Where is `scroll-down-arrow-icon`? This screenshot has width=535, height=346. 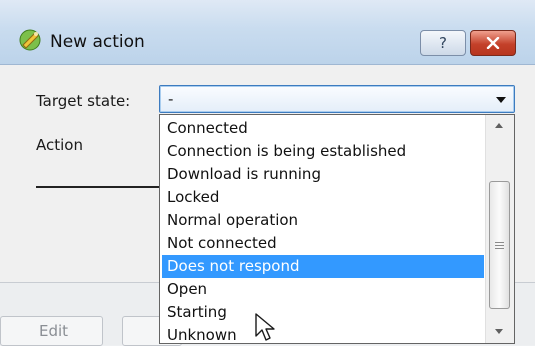
scroll-down-arrow-icon is located at coordinates (499, 331).